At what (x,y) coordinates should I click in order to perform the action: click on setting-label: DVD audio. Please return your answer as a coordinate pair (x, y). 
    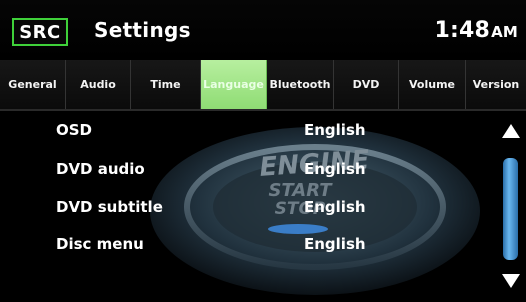
    Looking at the image, I should click on (100, 169).